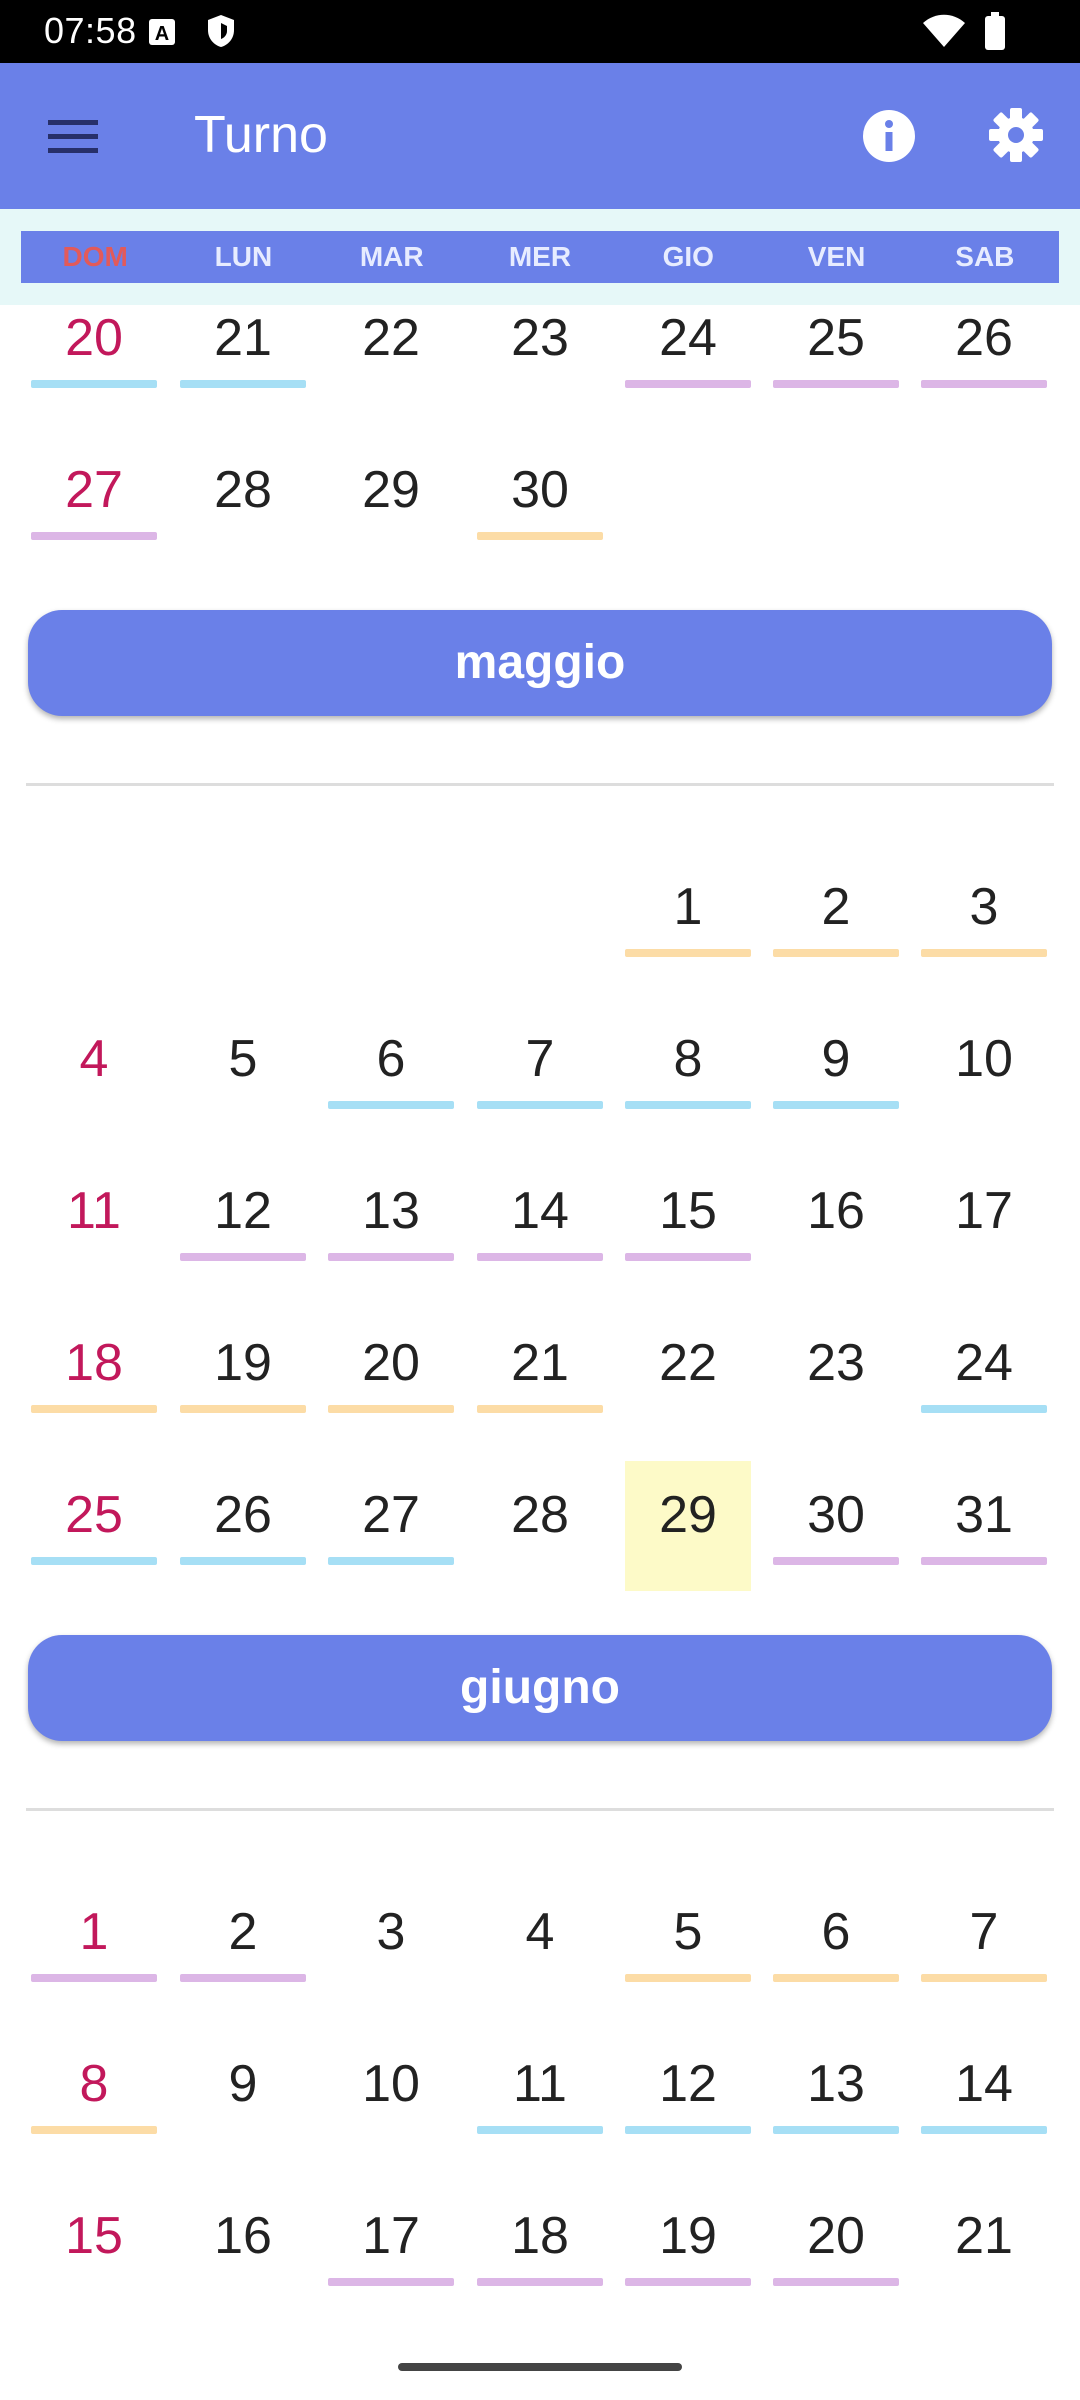 This screenshot has width=1080, height=2400. Describe the element at coordinates (540, 663) in the screenshot. I see `month-button-maggio: maggio` at that location.